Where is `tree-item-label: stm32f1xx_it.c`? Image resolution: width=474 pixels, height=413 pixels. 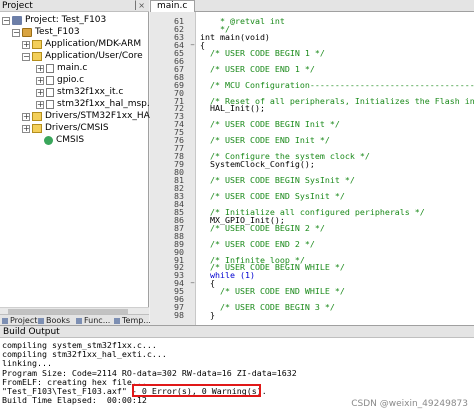
tree-item-label: stm32f1xx_it.c is located at coordinates (90, 92).